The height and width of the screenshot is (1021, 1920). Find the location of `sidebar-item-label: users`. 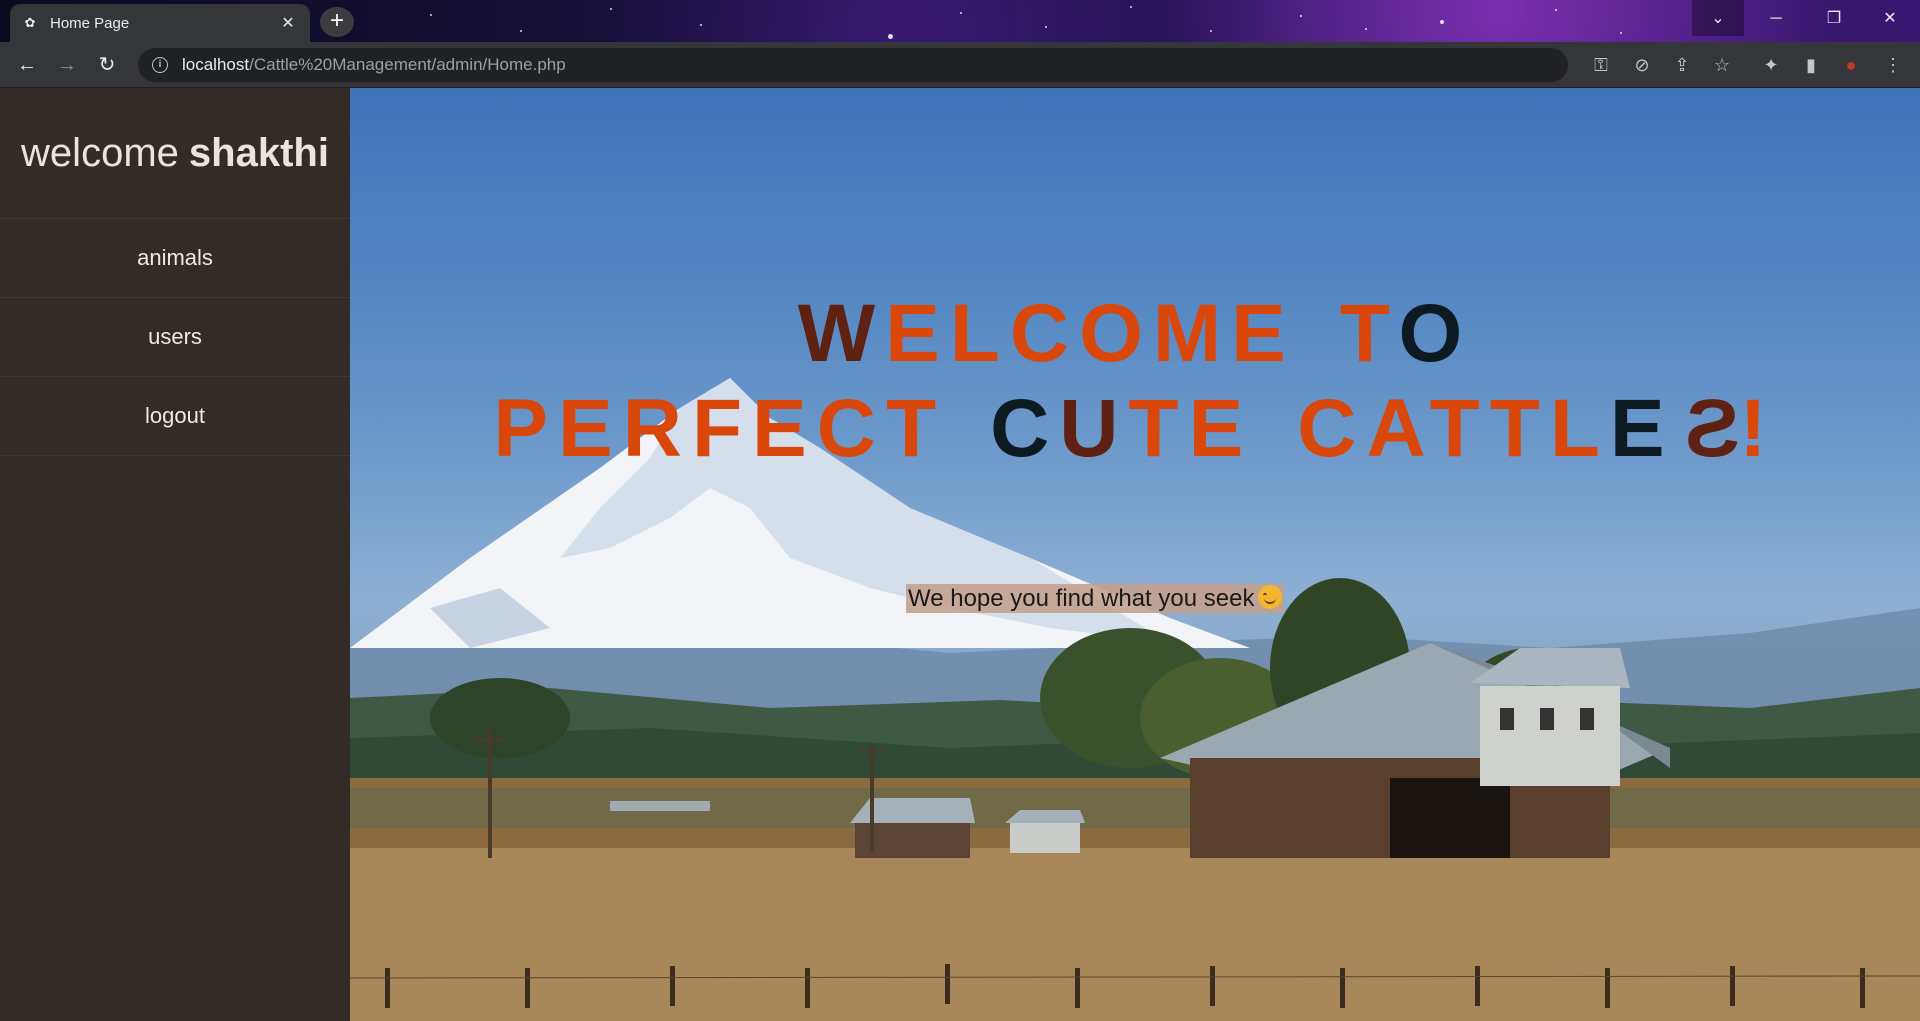

sidebar-item-label: users is located at coordinates (175, 336).